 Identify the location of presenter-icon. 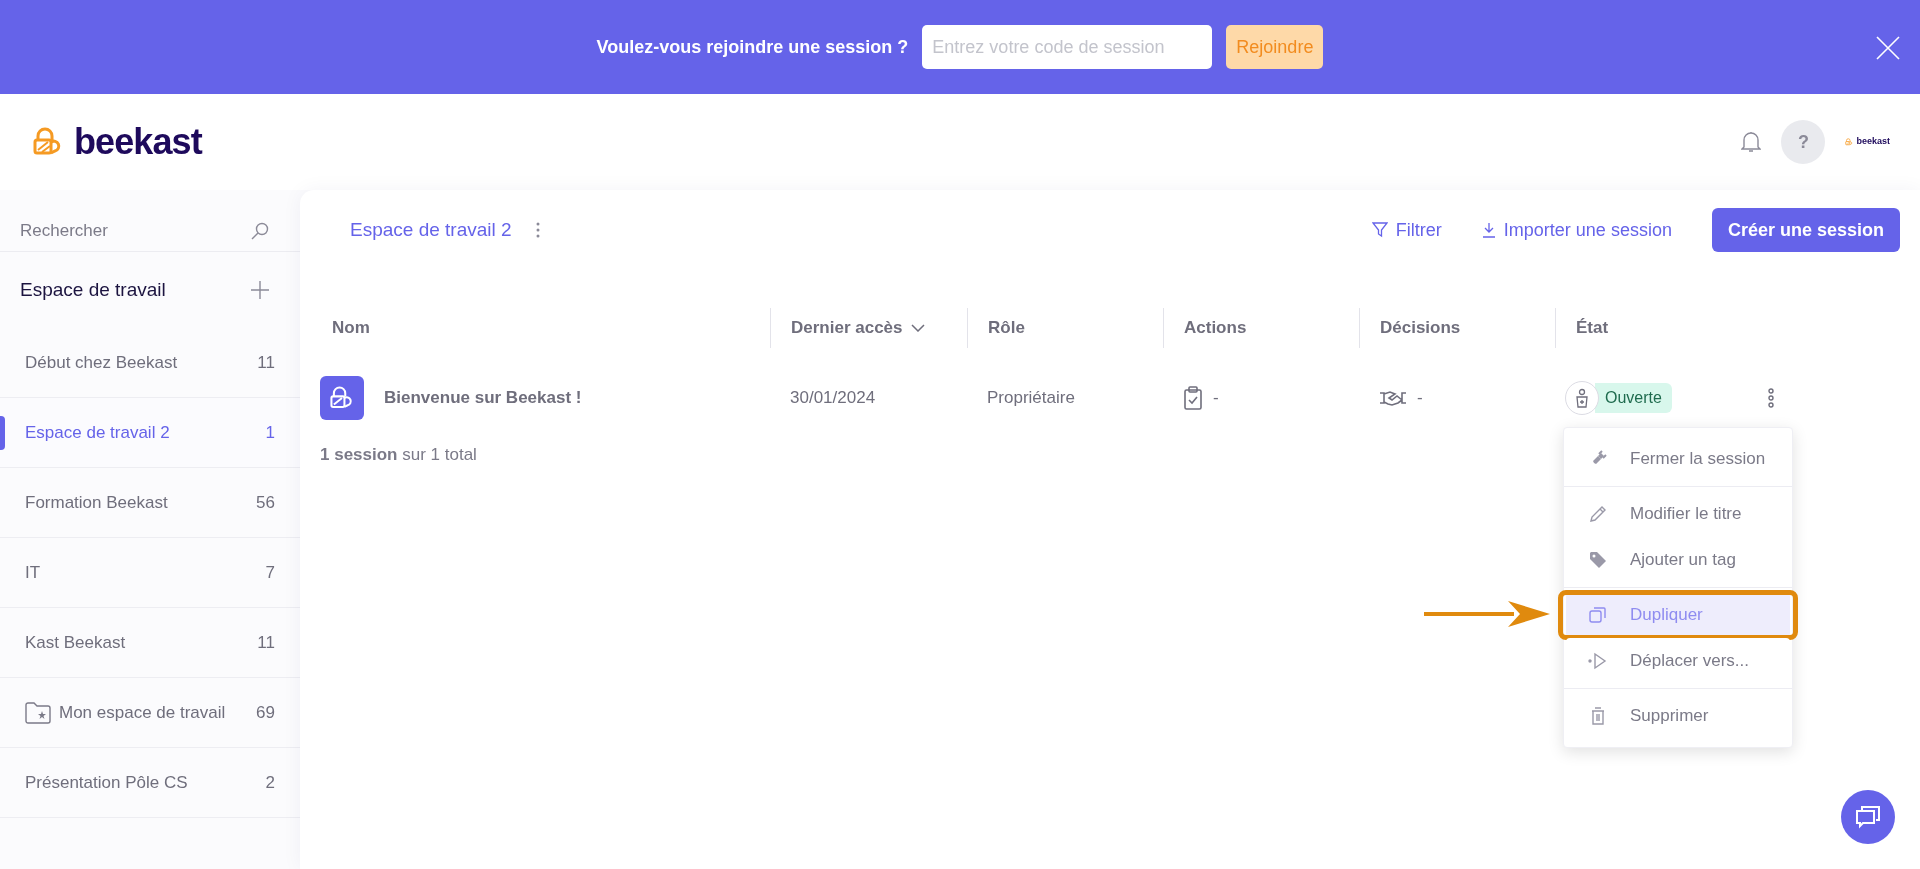
(1582, 398).